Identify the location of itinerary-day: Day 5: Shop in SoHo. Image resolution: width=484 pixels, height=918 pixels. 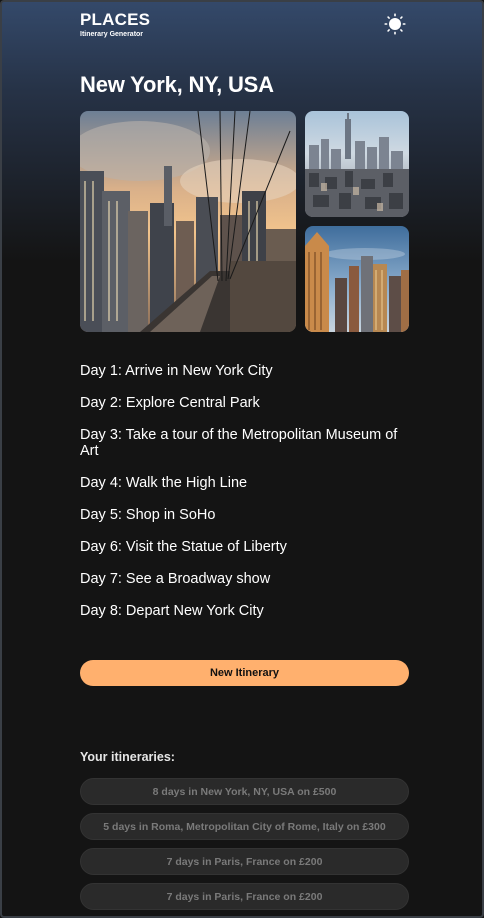
(148, 515).